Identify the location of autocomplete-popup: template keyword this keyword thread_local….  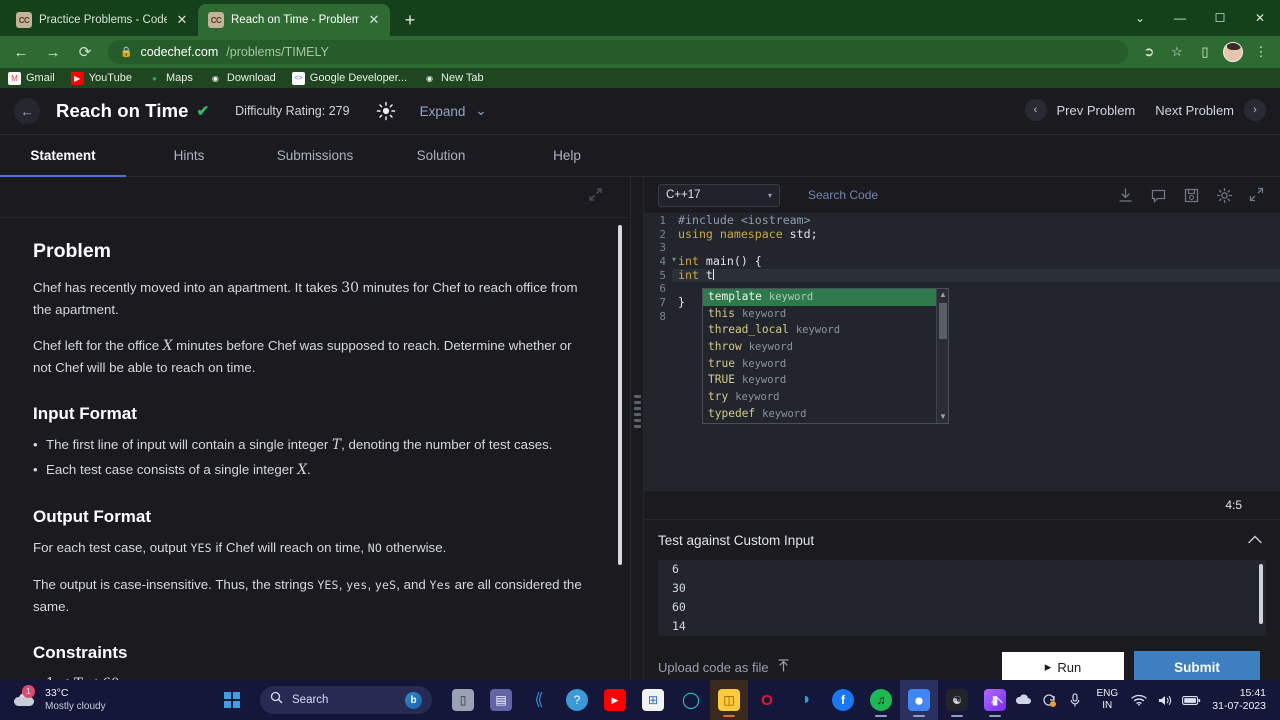
(825, 356).